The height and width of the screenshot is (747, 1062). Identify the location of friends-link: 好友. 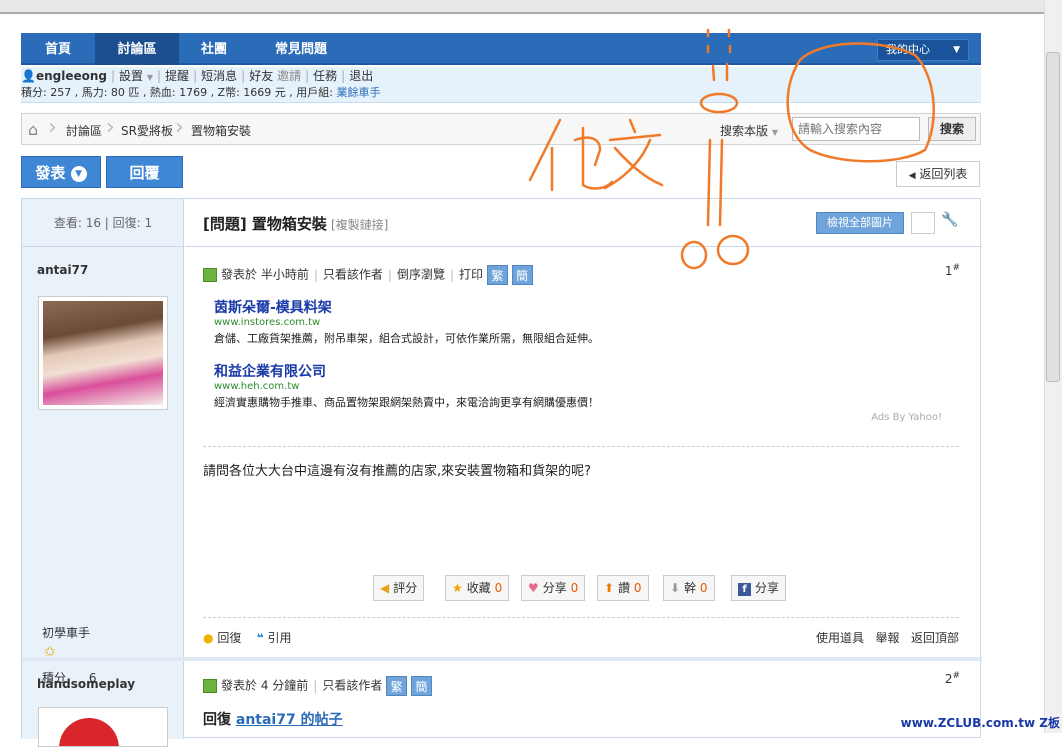
(261, 76).